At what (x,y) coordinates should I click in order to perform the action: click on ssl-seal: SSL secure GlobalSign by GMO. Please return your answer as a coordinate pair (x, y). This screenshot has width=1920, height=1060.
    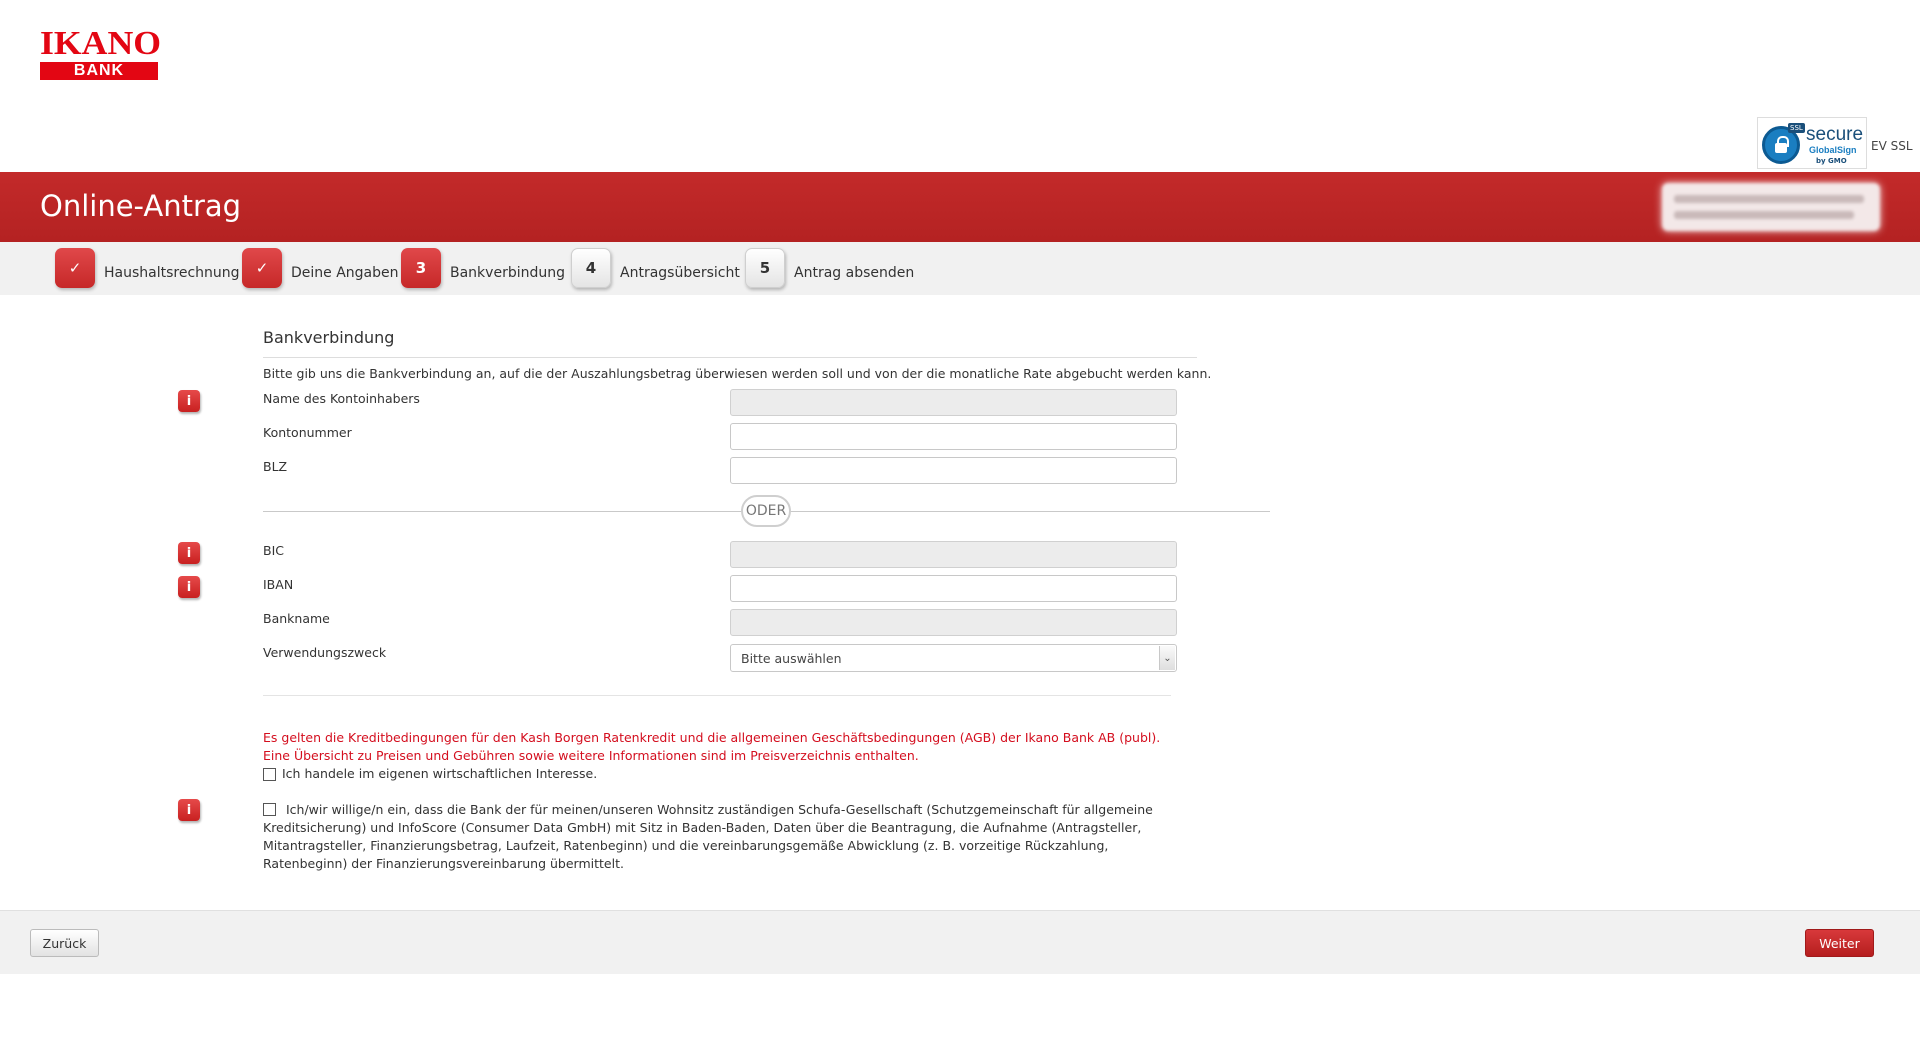
    Looking at the image, I should click on (1812, 143).